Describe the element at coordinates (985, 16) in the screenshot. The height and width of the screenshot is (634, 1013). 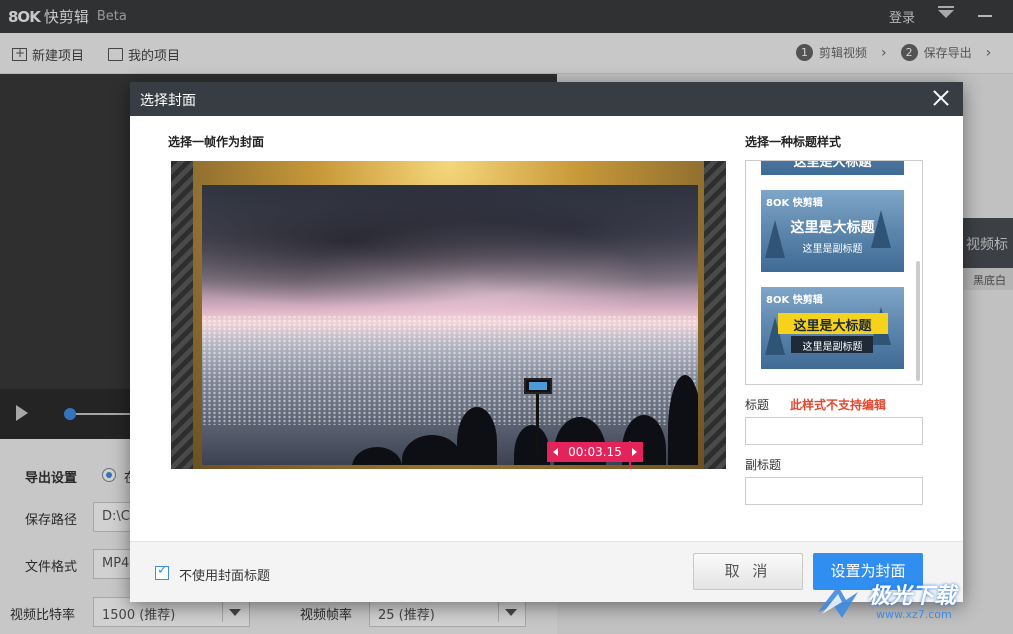
I see `minimize-icon` at that location.